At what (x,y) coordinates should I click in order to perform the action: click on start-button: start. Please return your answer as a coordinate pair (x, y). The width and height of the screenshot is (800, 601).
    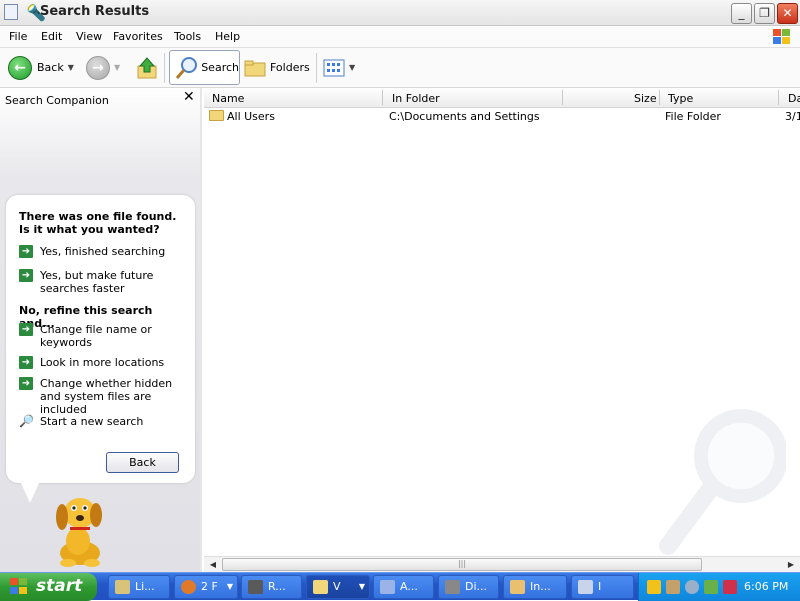
    Looking at the image, I should click on (48, 587).